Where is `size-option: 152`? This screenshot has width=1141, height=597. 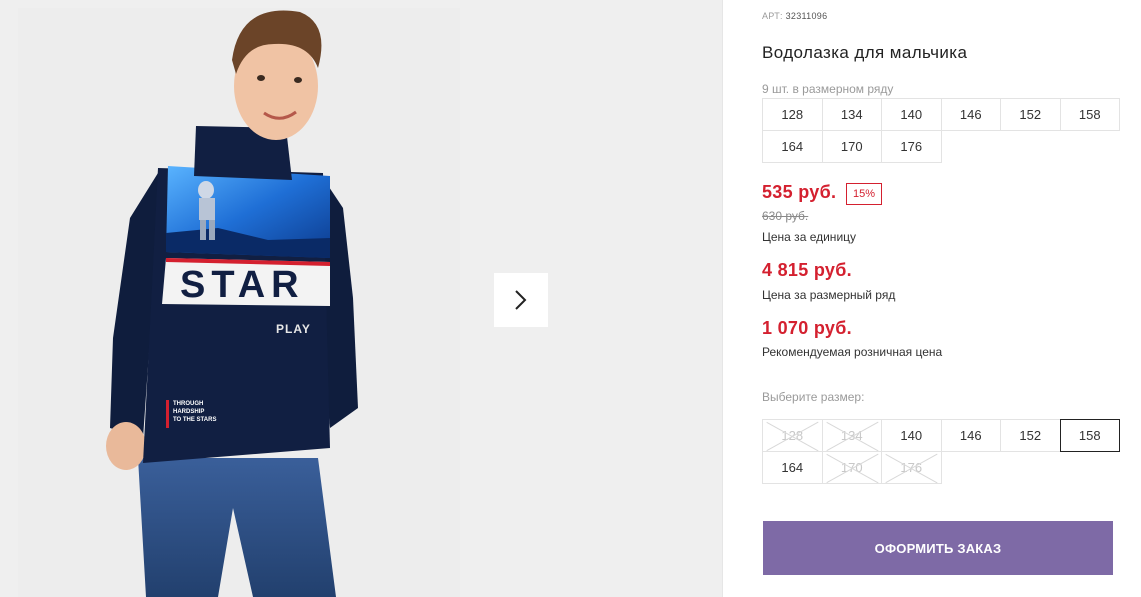 size-option: 152 is located at coordinates (1030, 435).